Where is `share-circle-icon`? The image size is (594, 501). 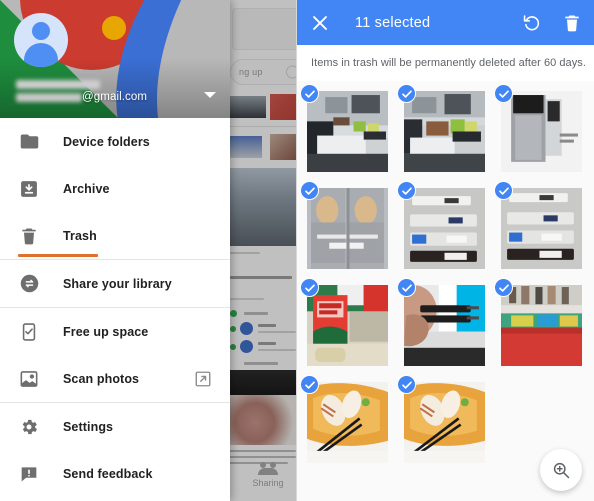 share-circle-icon is located at coordinates (29, 284).